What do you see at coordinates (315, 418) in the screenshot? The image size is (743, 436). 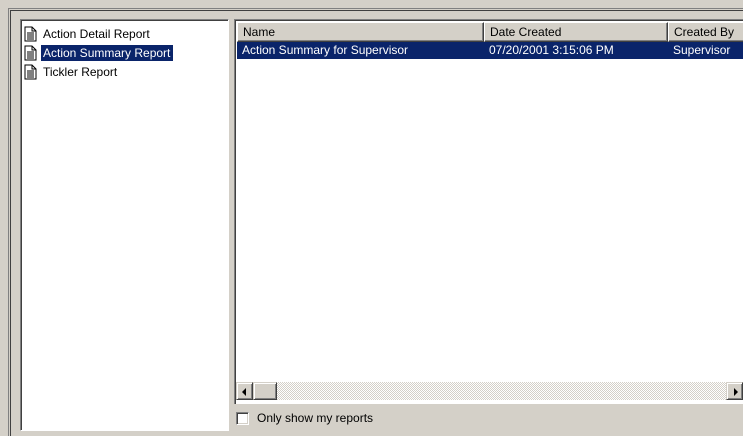 I see `only-show-my-reports-label: Only show my reports` at bounding box center [315, 418].